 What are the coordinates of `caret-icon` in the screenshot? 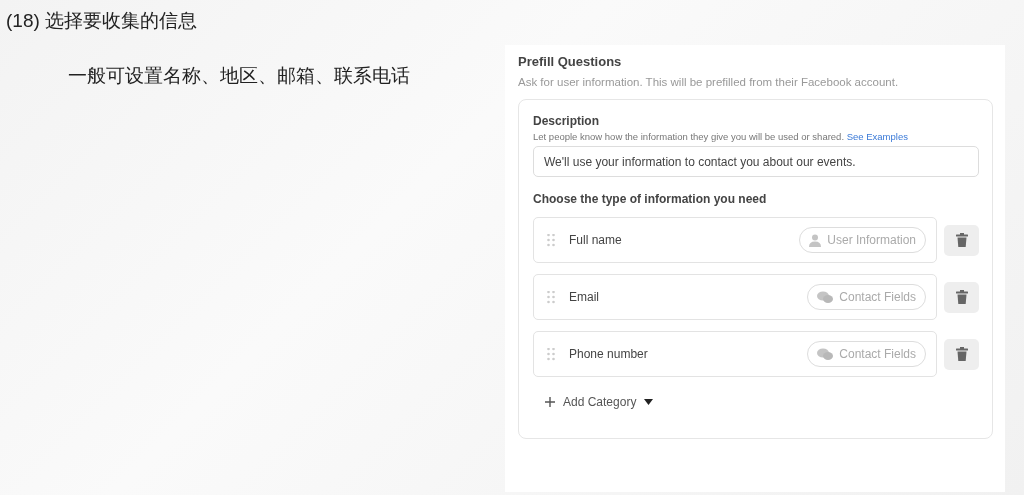 It's located at (649, 402).